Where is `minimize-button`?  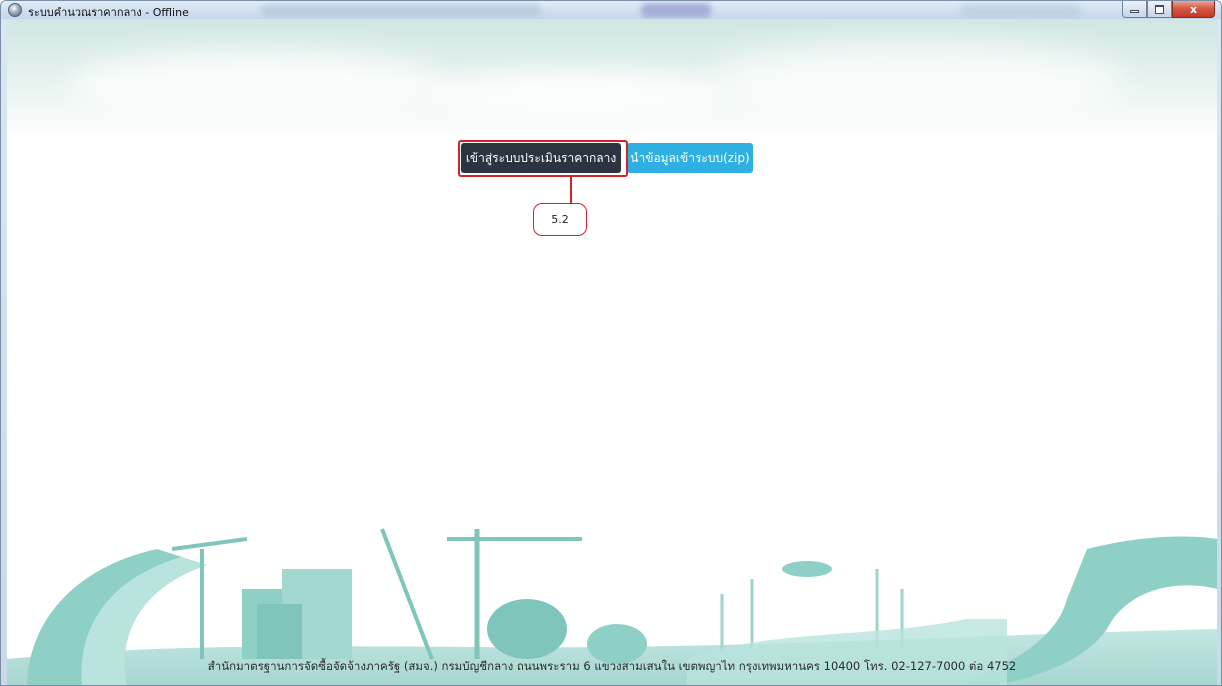 minimize-button is located at coordinates (1134, 9).